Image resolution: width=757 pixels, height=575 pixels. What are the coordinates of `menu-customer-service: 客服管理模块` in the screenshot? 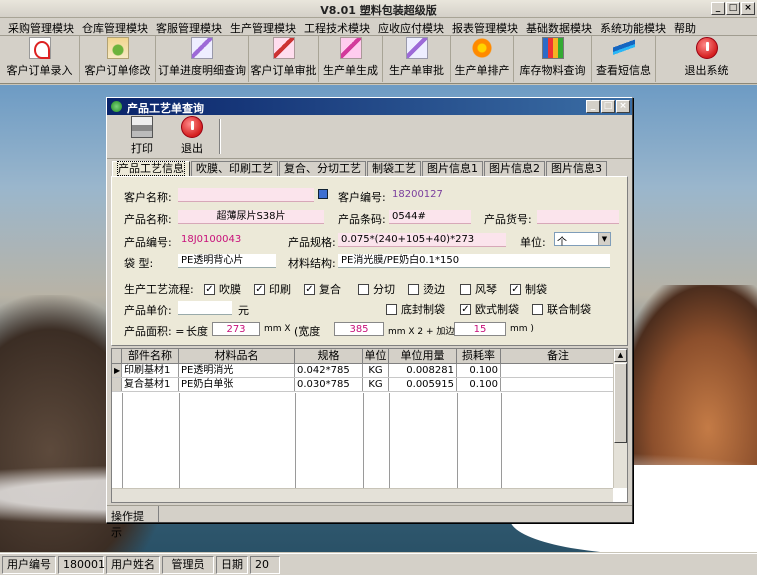 It's located at (189, 26).